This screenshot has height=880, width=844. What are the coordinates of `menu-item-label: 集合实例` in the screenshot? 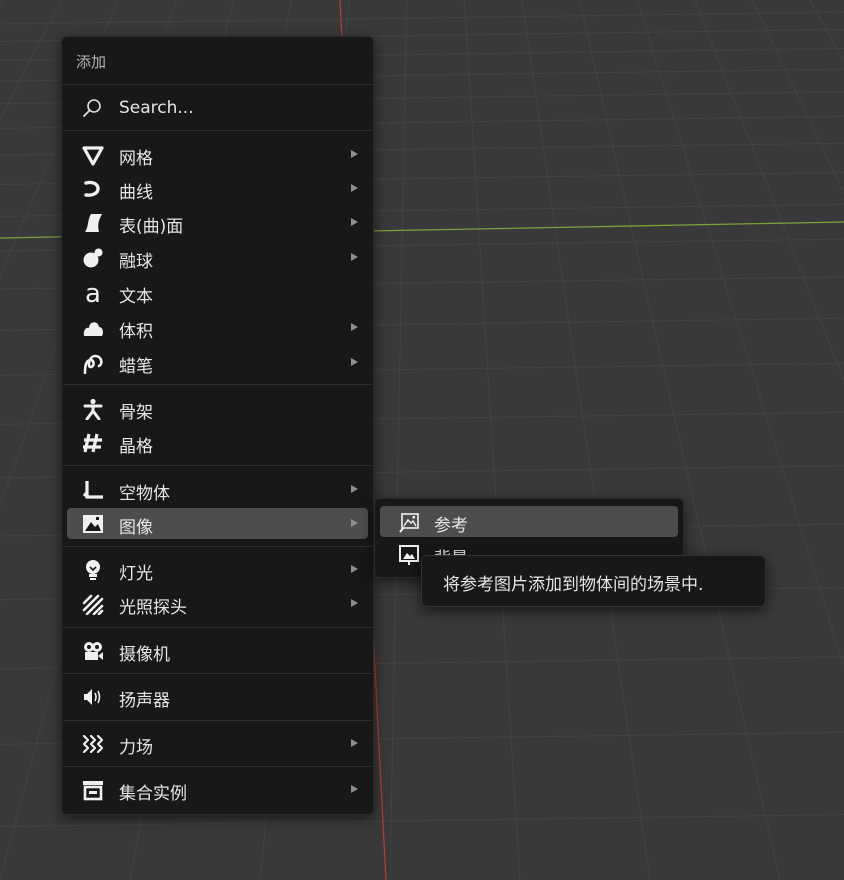 It's located at (153, 794).